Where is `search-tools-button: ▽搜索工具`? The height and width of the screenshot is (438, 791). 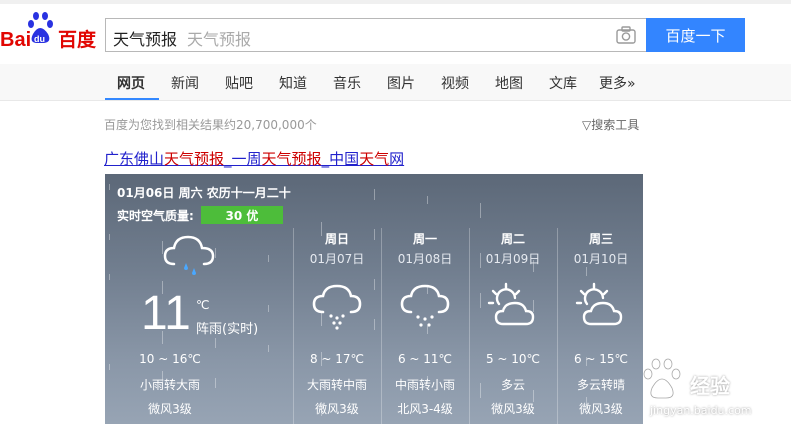 search-tools-button: ▽搜索工具 is located at coordinates (610, 124).